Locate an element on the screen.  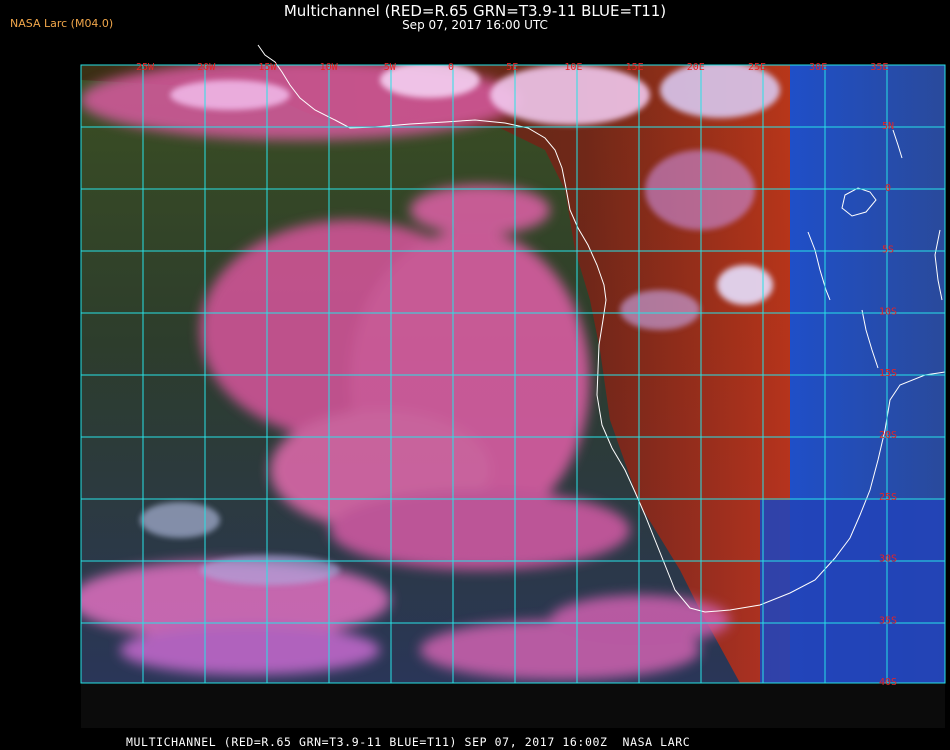
latitude-label: 5S is located at coordinates (888, 250).